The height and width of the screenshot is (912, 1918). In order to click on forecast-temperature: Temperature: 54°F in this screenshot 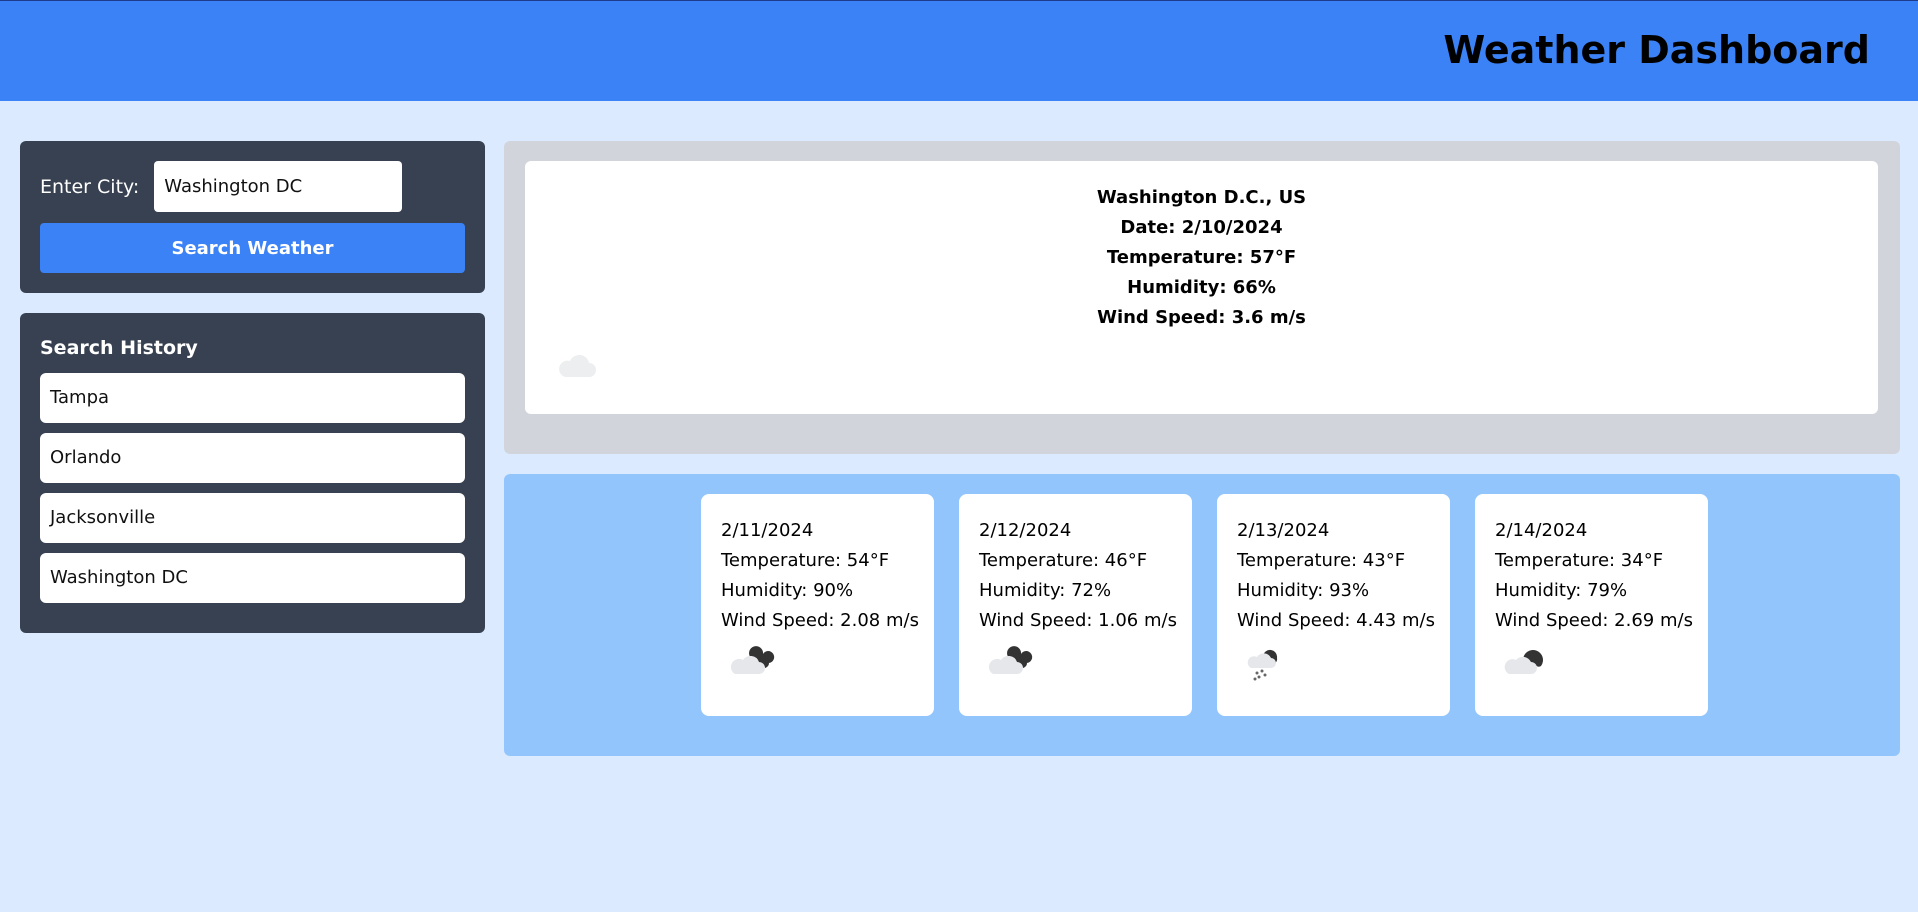, I will do `click(805, 560)`.